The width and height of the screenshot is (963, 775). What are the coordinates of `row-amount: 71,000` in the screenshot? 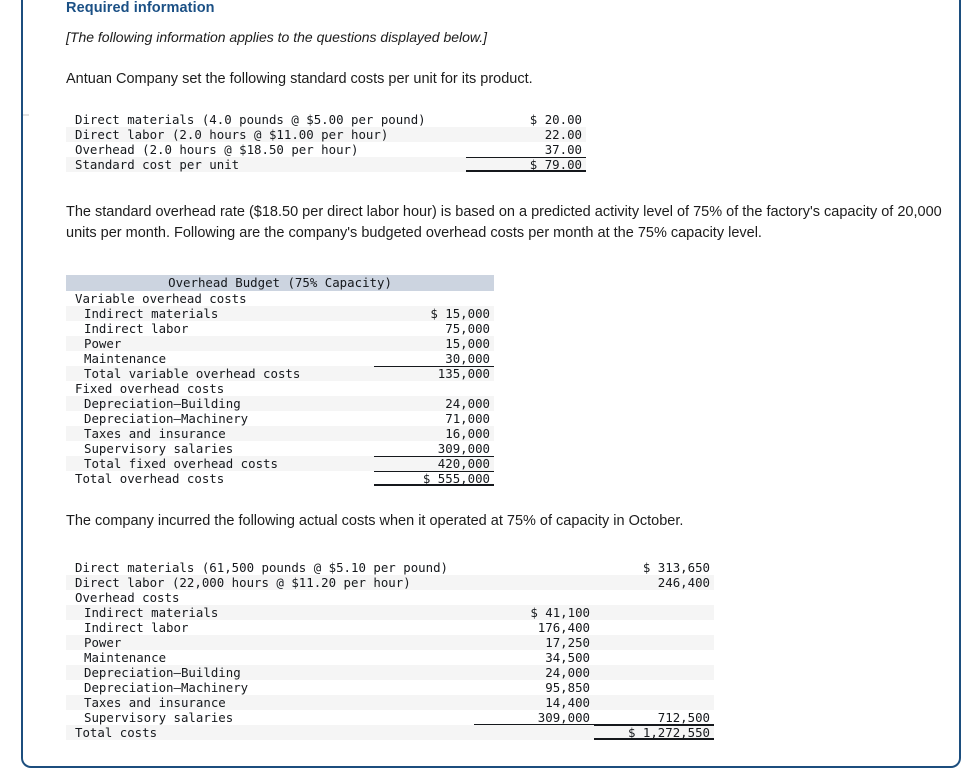 It's located at (468, 419).